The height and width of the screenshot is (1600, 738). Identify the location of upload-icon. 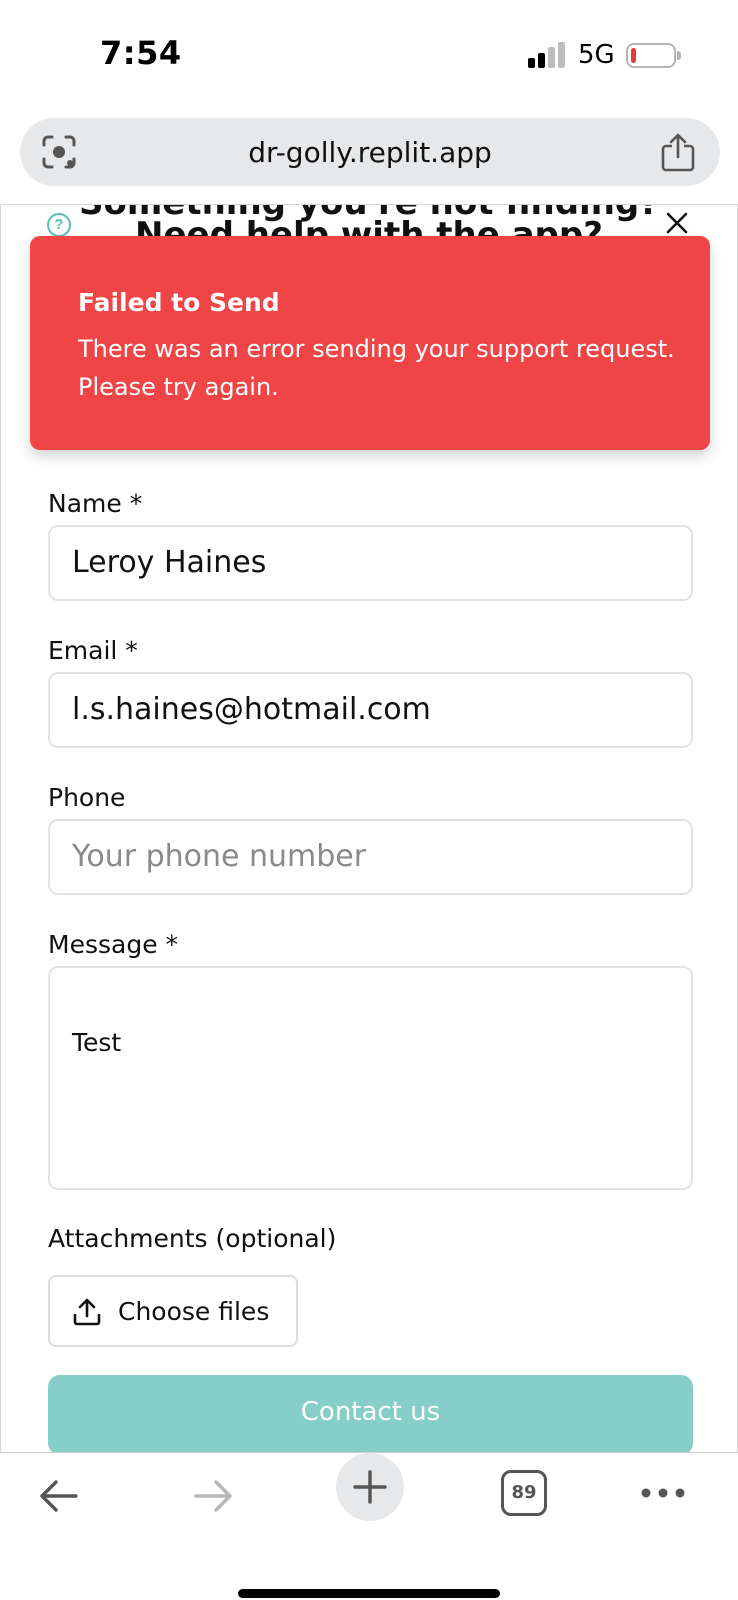
(87, 1312).